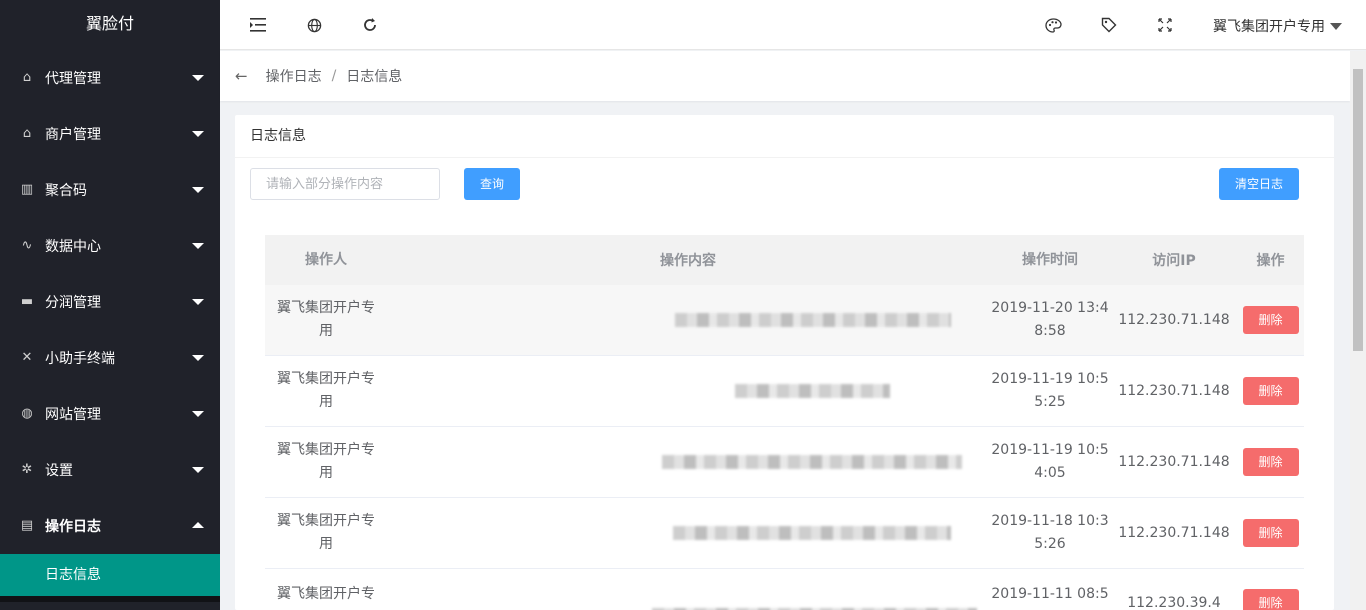 The height and width of the screenshot is (610, 1366). I want to click on breadcrumb-current: 日志信息, so click(374, 77).